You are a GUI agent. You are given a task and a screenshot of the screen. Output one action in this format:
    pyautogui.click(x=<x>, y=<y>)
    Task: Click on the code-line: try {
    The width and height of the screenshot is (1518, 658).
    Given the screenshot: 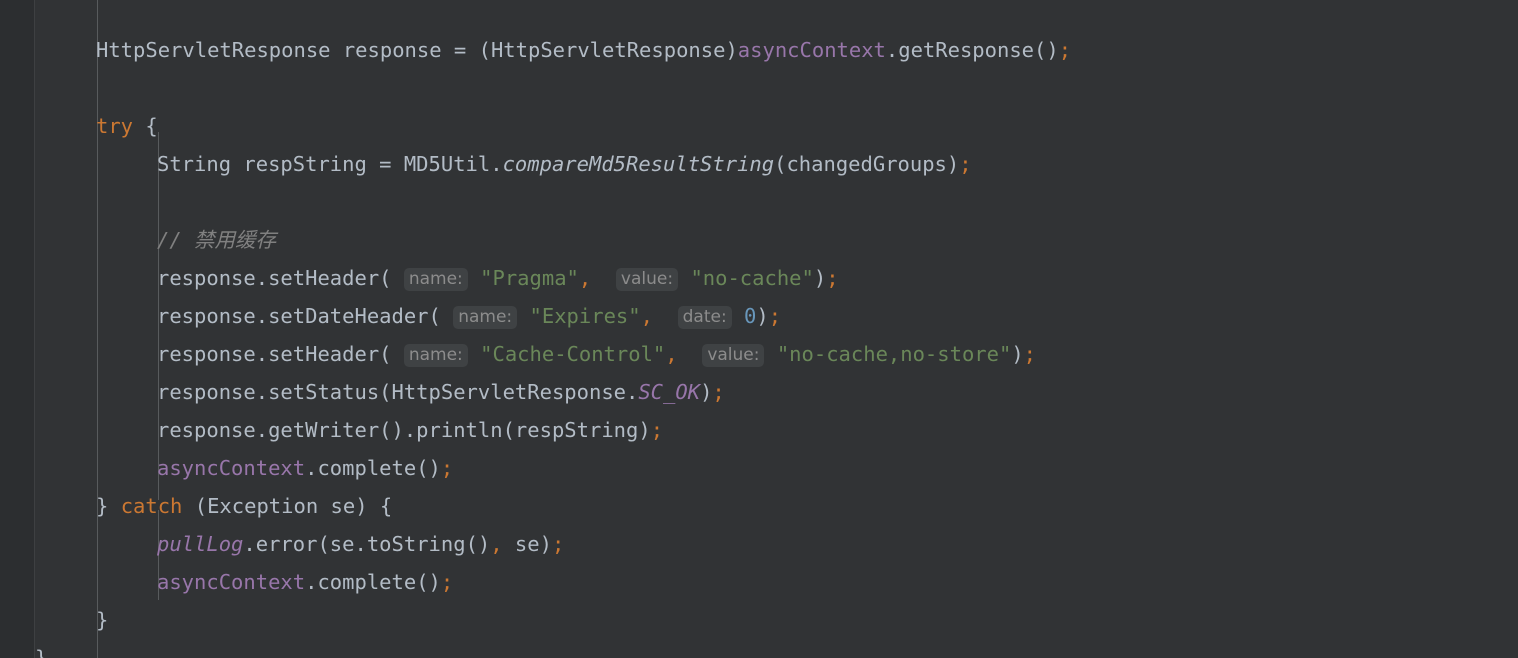 What is the action you would take?
    pyautogui.click(x=759, y=126)
    